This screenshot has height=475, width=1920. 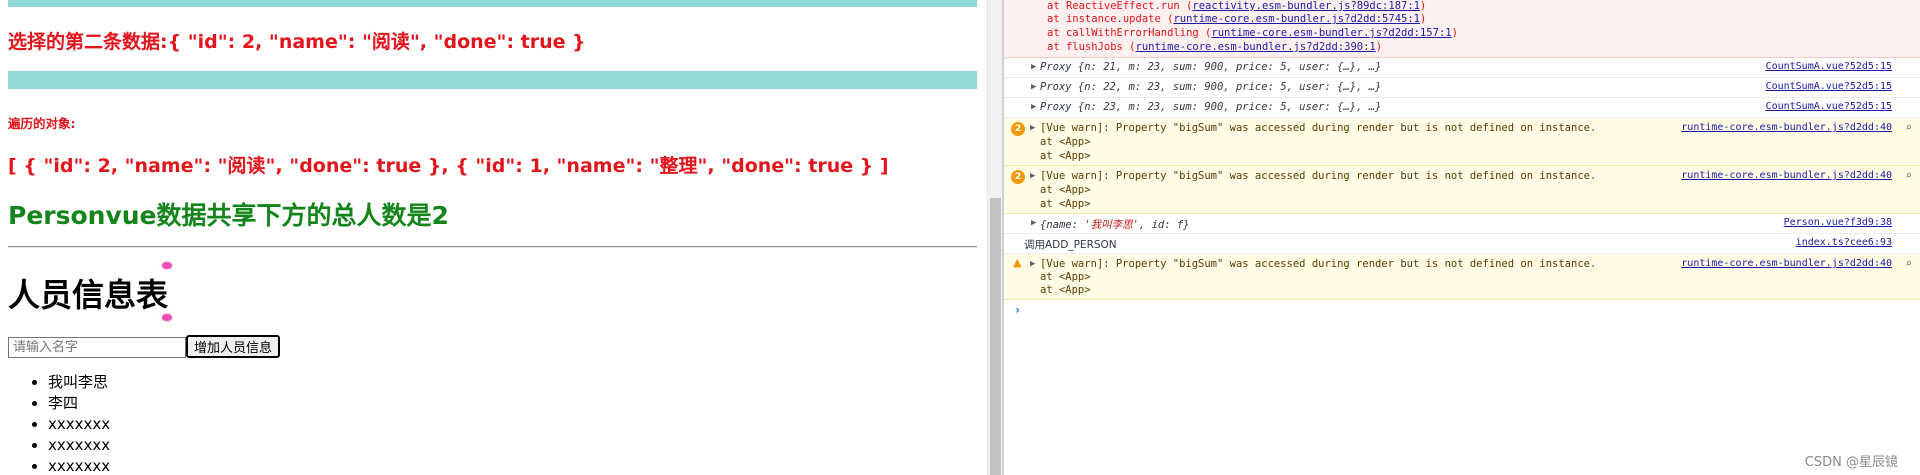 I want to click on log-message: 调用ADD_PERSON, so click(x=1070, y=245).